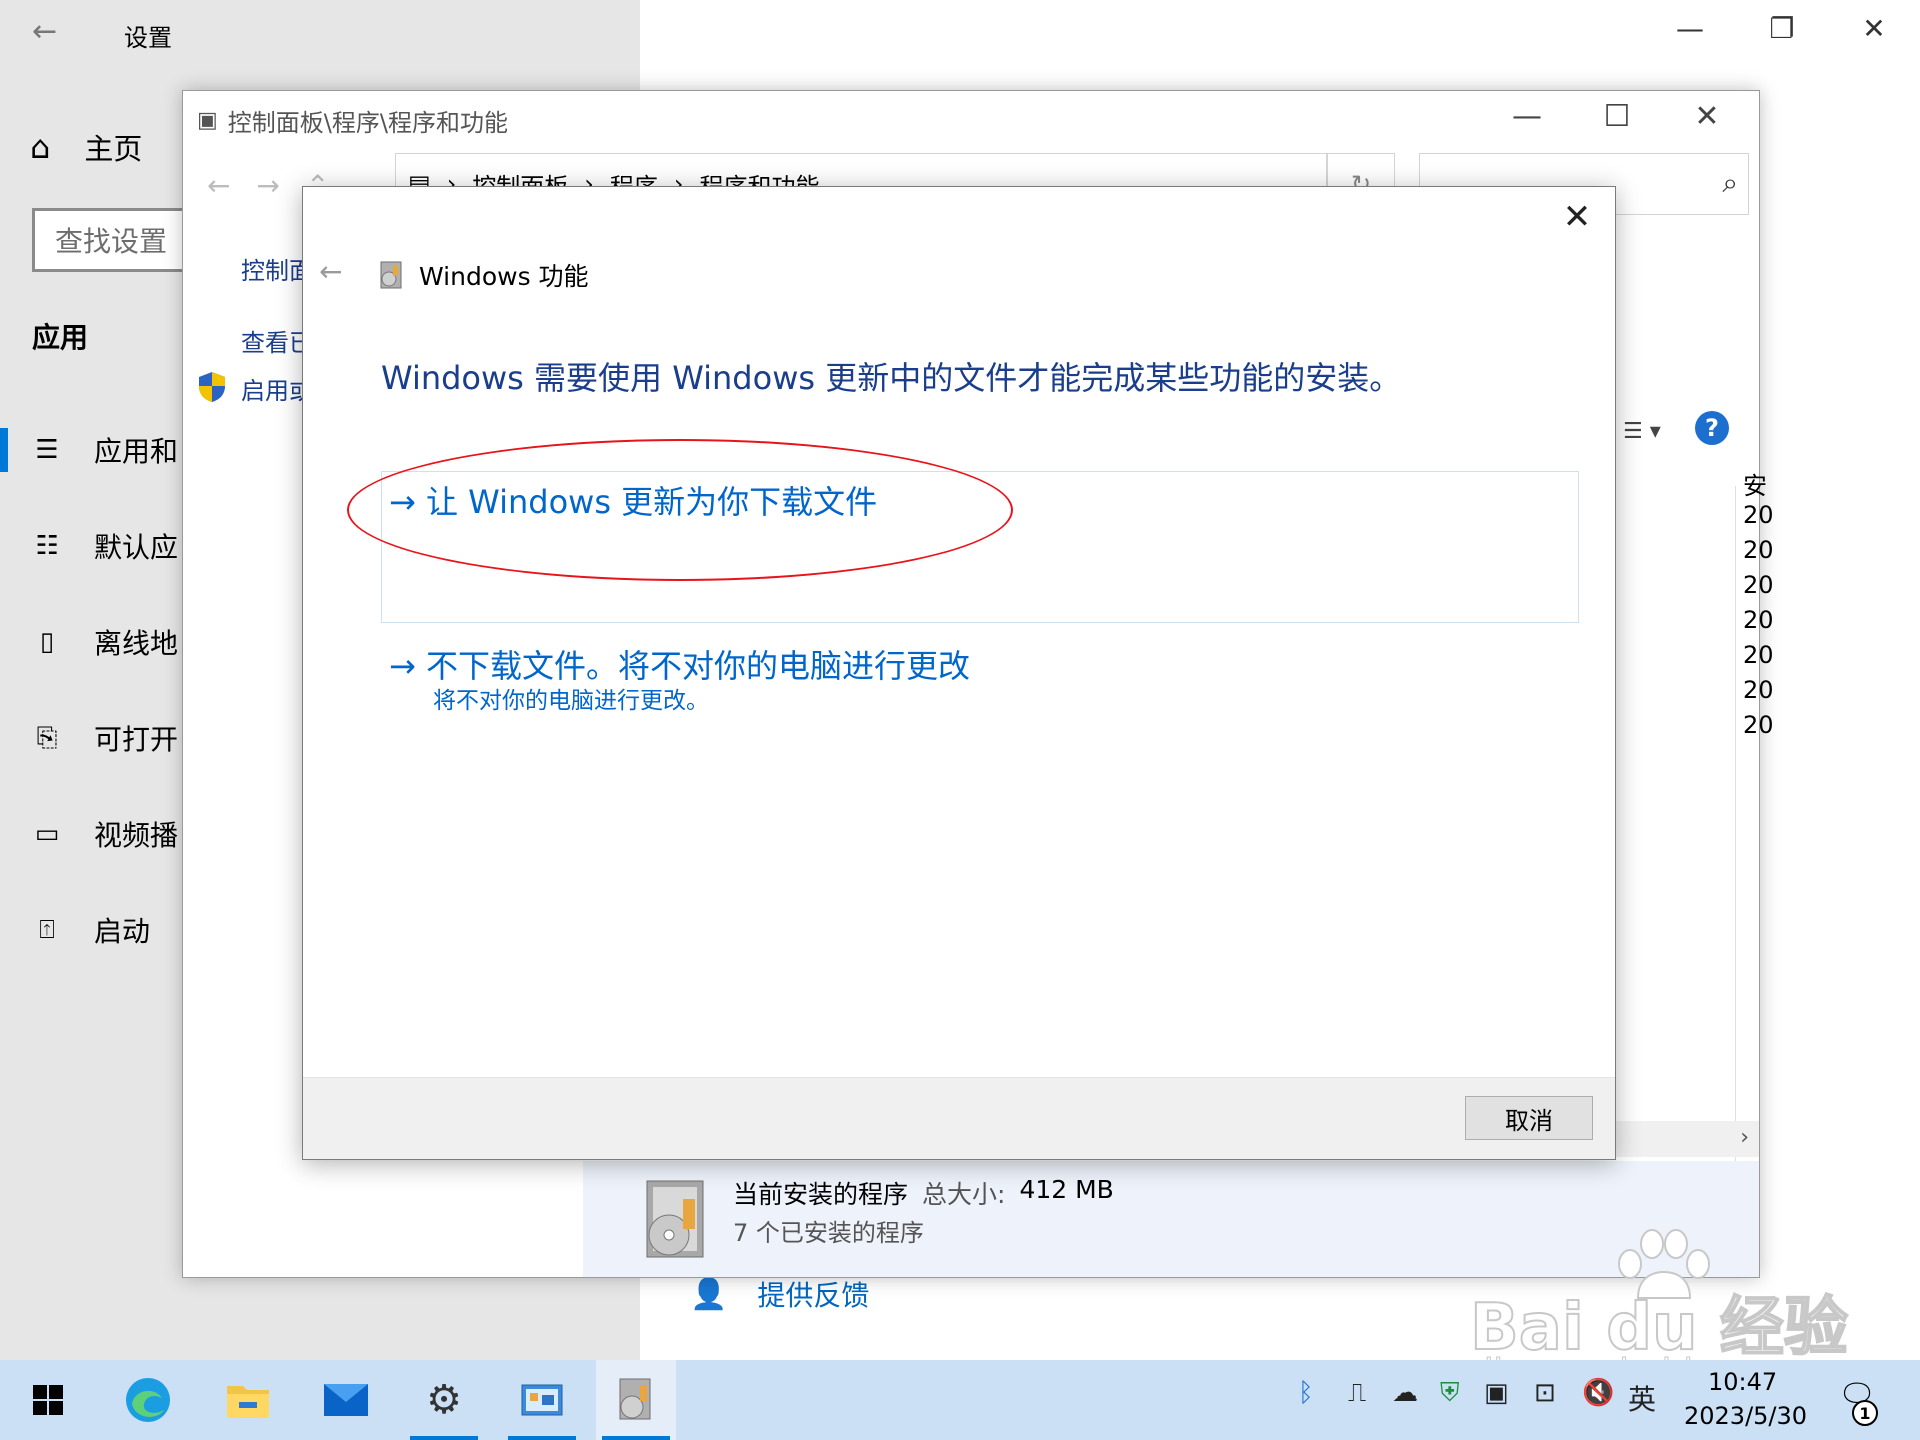  I want to click on cp-title-bar: ▣ 控制面板\程序\程序和功能, so click(352, 120).